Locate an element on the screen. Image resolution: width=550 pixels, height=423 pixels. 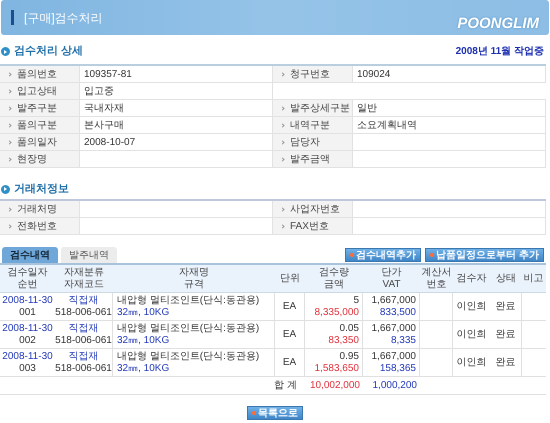
total-label: 합 계 is located at coordinates (285, 386).